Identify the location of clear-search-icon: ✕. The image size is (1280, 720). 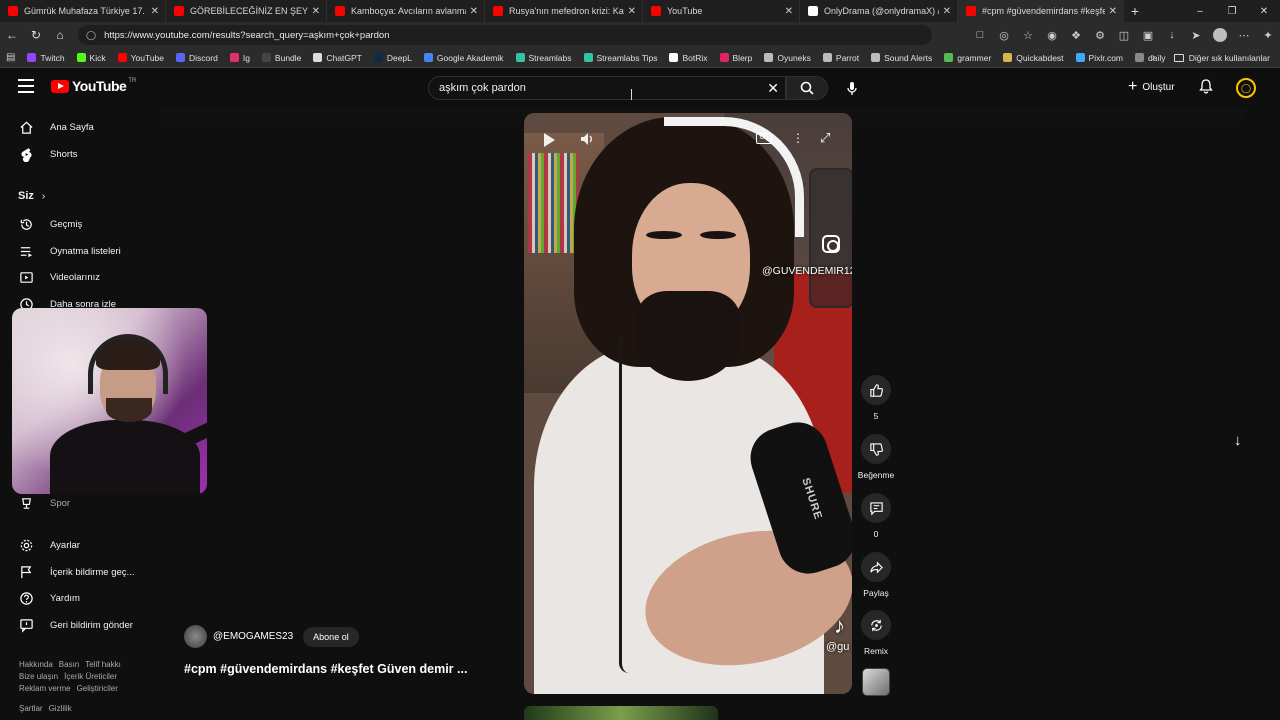
(773, 88).